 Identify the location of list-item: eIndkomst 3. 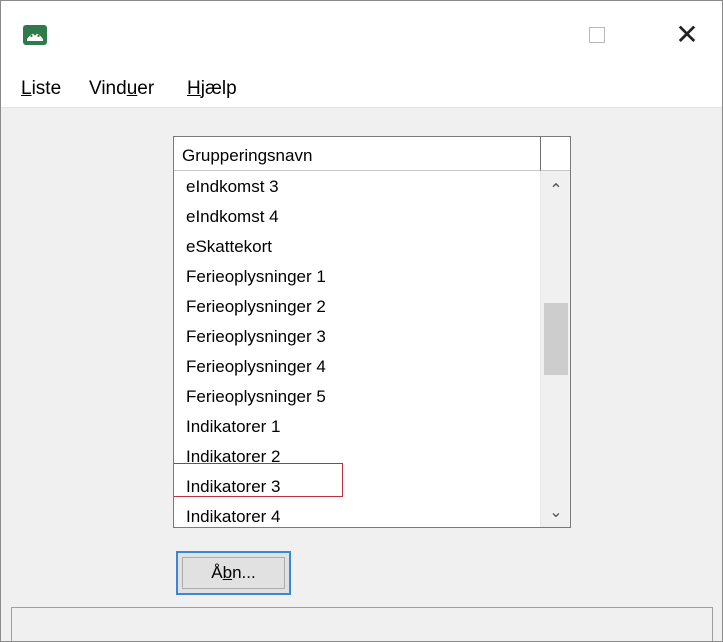
(357, 187).